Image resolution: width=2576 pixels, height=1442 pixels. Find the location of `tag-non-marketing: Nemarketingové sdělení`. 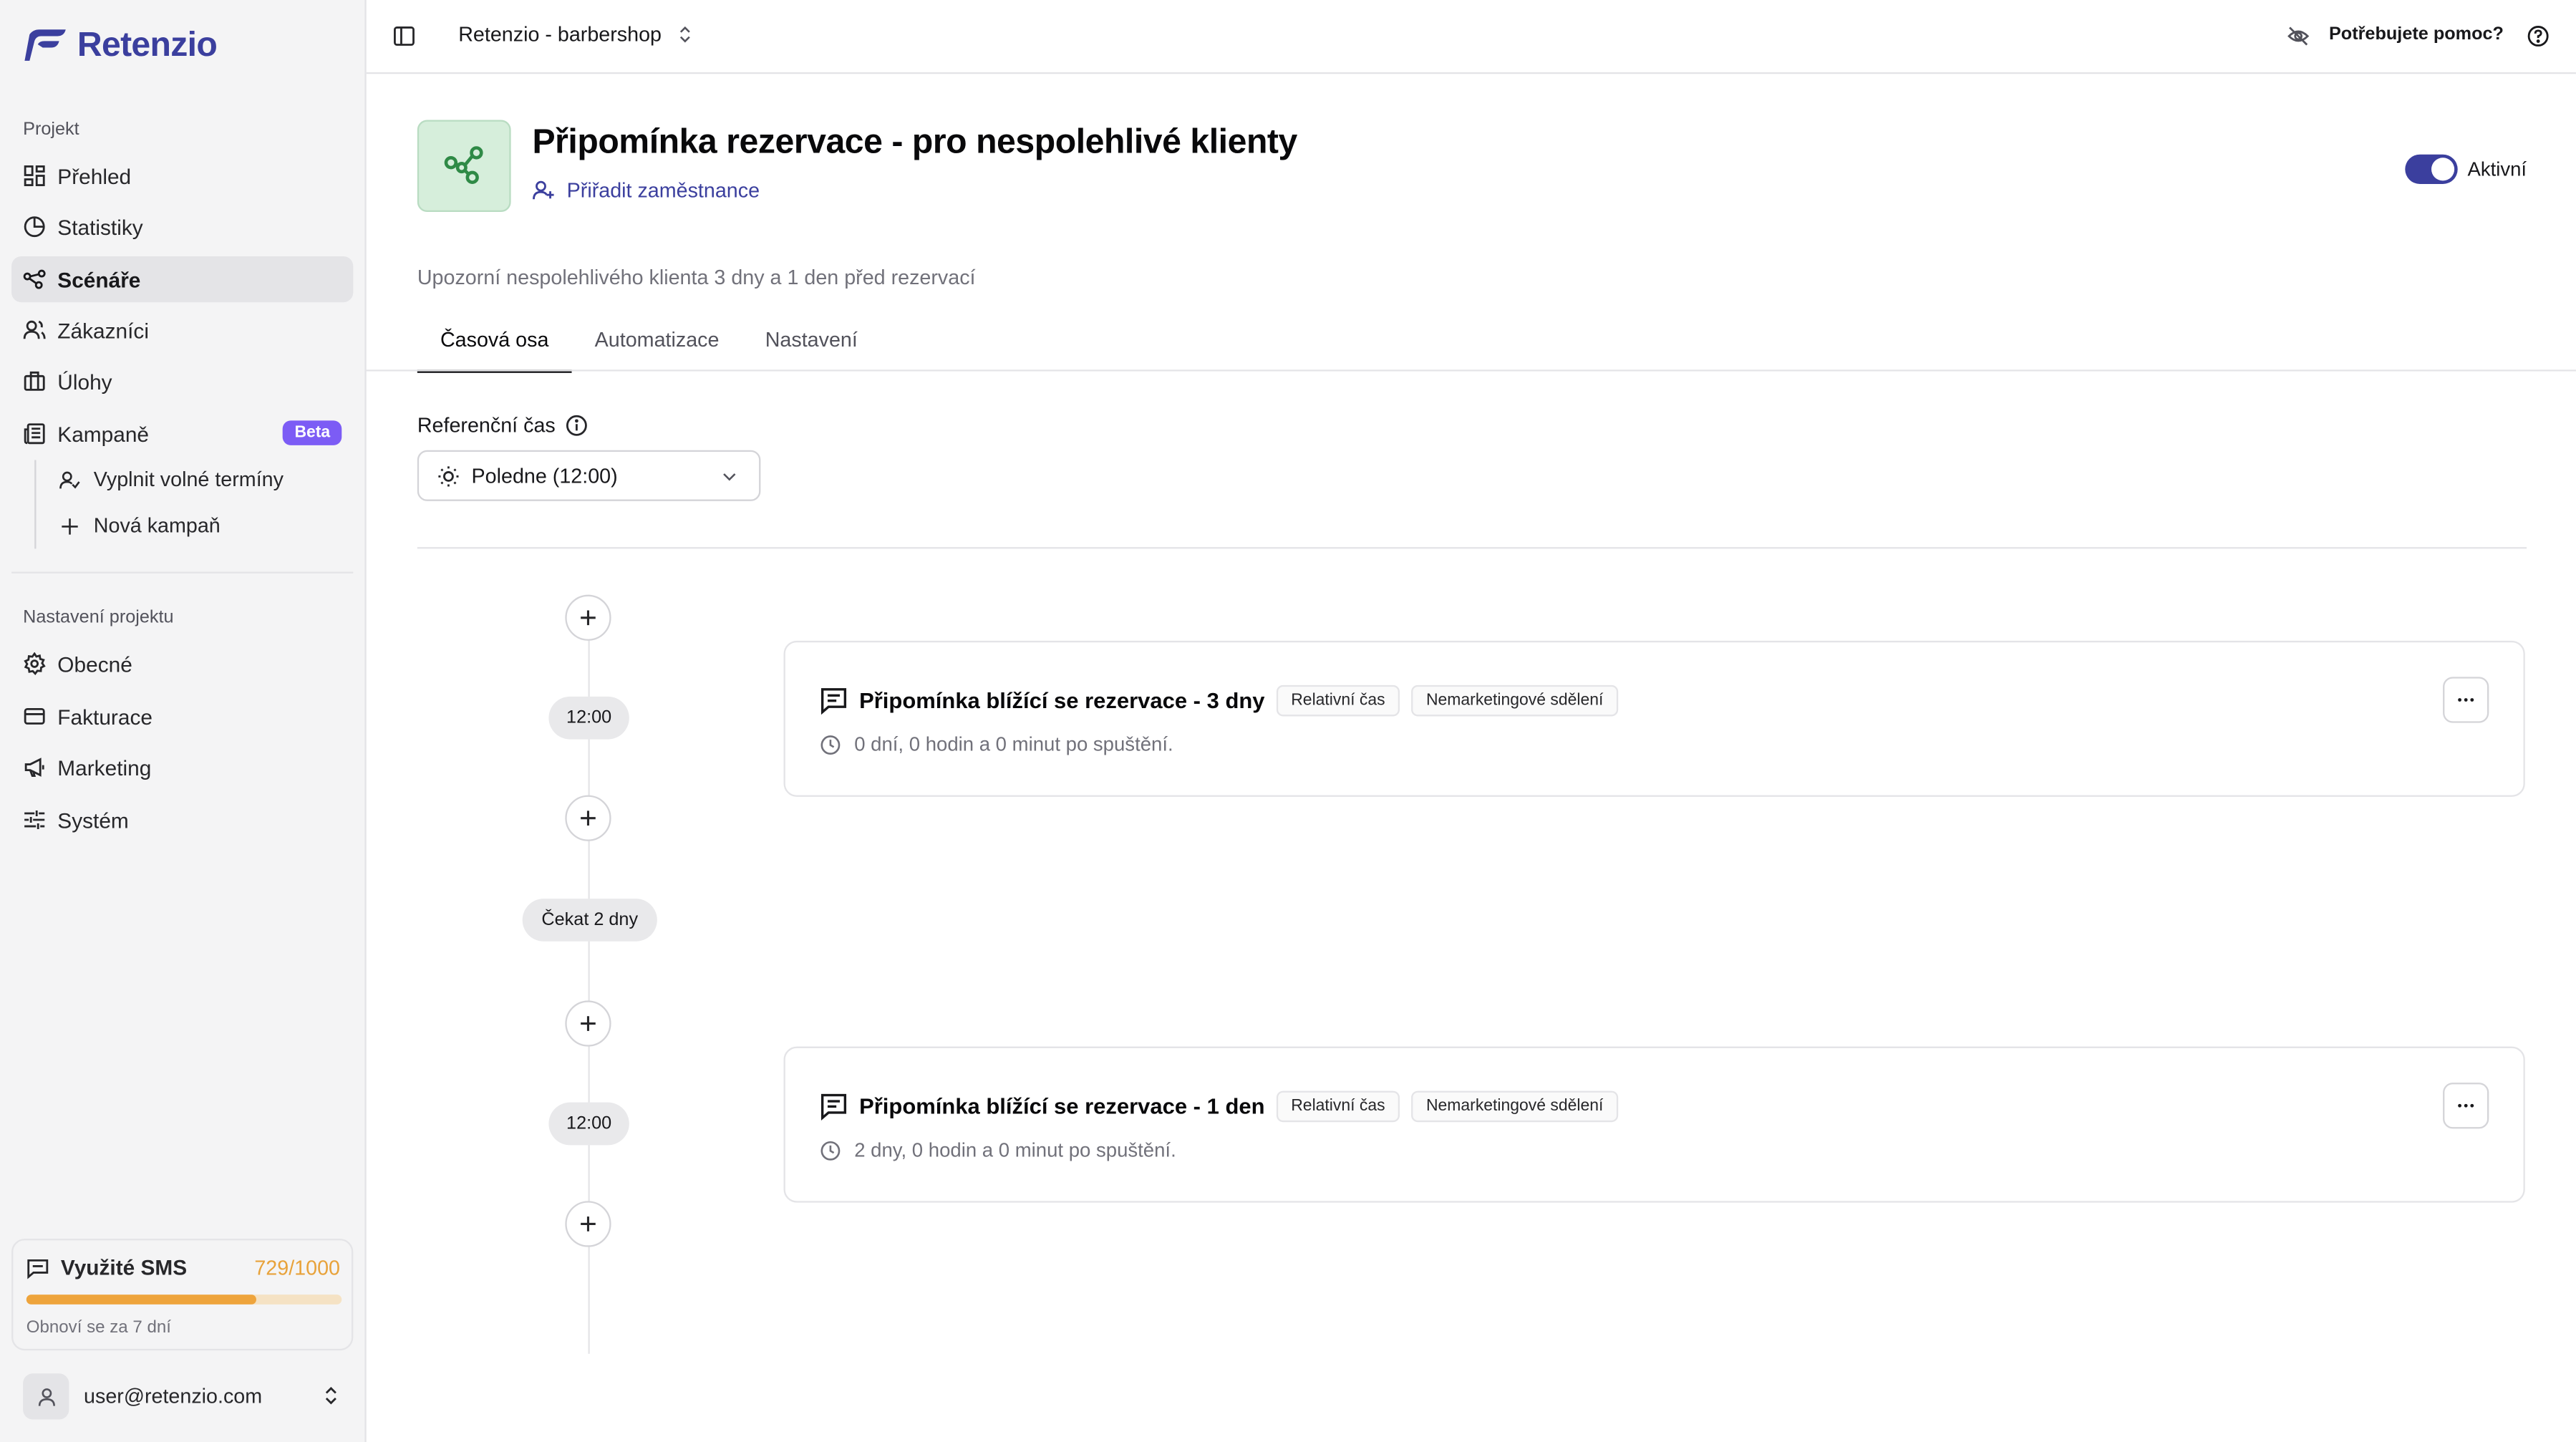

tag-non-marketing: Nemarketingové sdělení is located at coordinates (1515, 700).